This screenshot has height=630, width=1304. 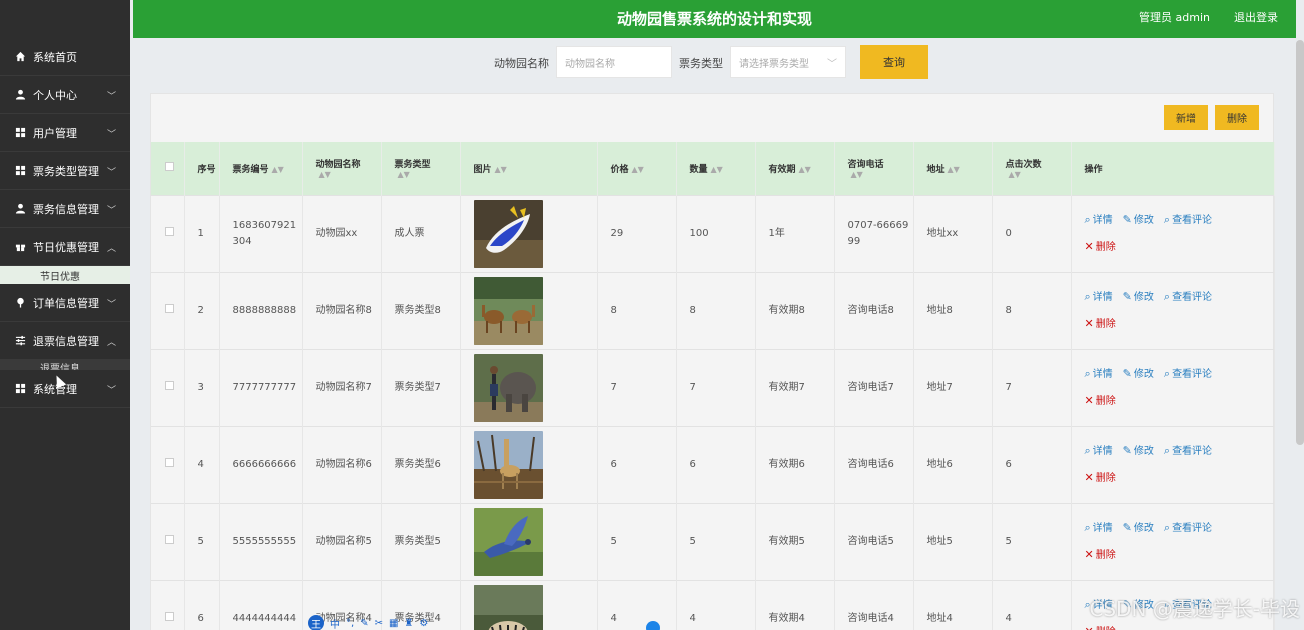 What do you see at coordinates (1256, 17) in the screenshot?
I see `logout-link: 退出登录` at bounding box center [1256, 17].